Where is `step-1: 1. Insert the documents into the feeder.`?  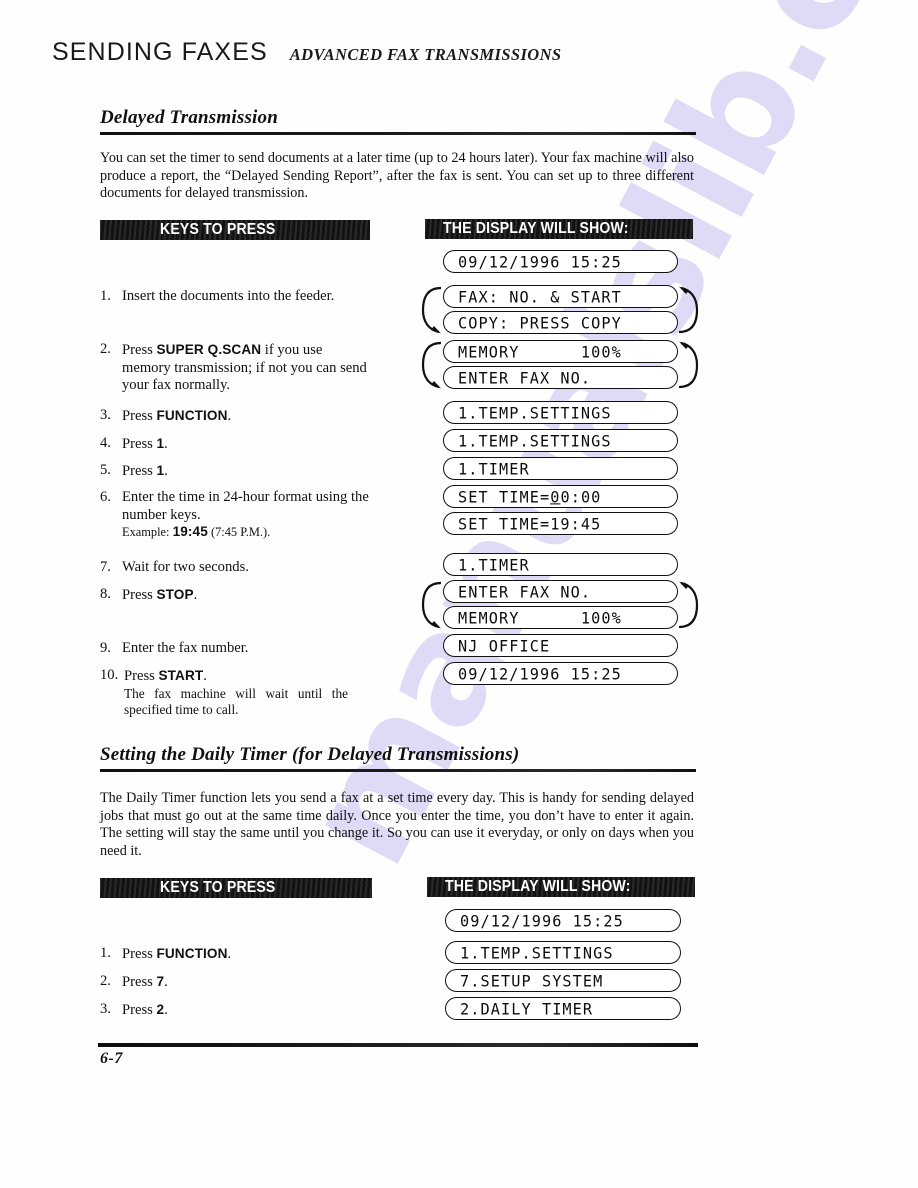
step-1: 1. Insert the documents into the feeder. is located at coordinates (228, 297).